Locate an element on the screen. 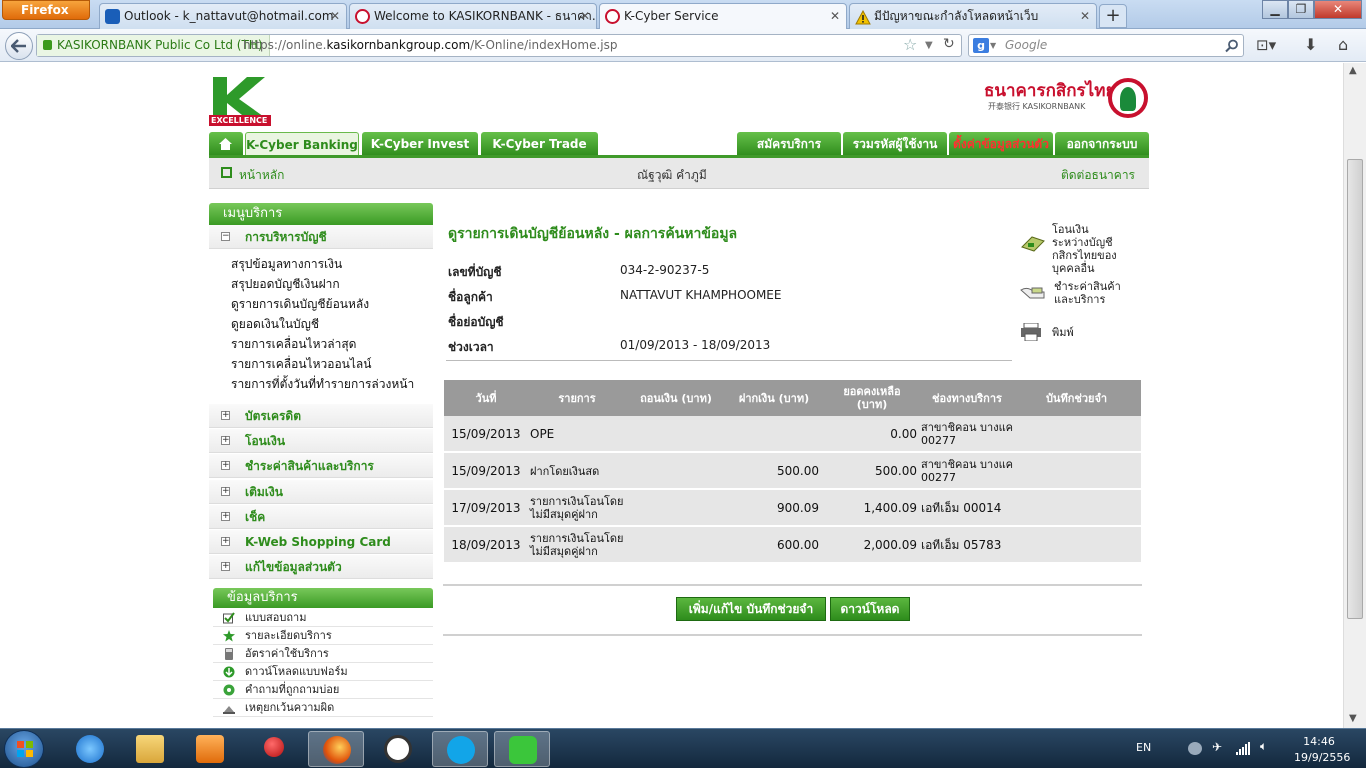 The width and height of the screenshot is (1366, 772). home-link: หน้าหลัก is located at coordinates (261, 175).